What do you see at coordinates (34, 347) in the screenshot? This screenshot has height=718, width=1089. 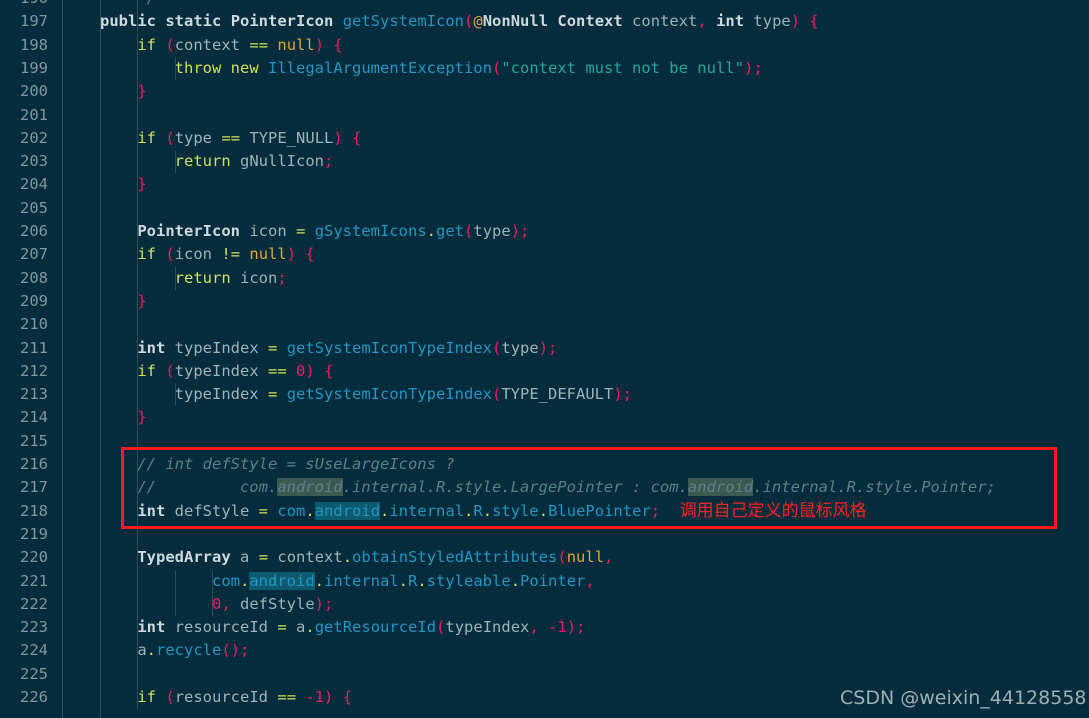 I see `line-number: 211` at bounding box center [34, 347].